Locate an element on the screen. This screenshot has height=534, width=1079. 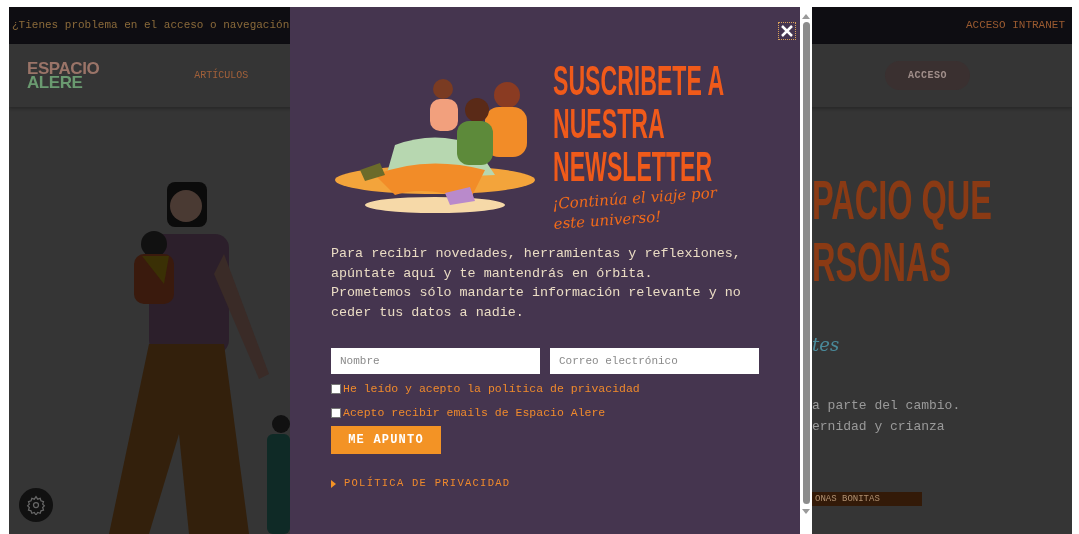
newsletter-description: Para recibir novedades, herramientas y reflexiones, apúntate aquí y te mantendrás en órbita. is located at coordinates (536, 264).